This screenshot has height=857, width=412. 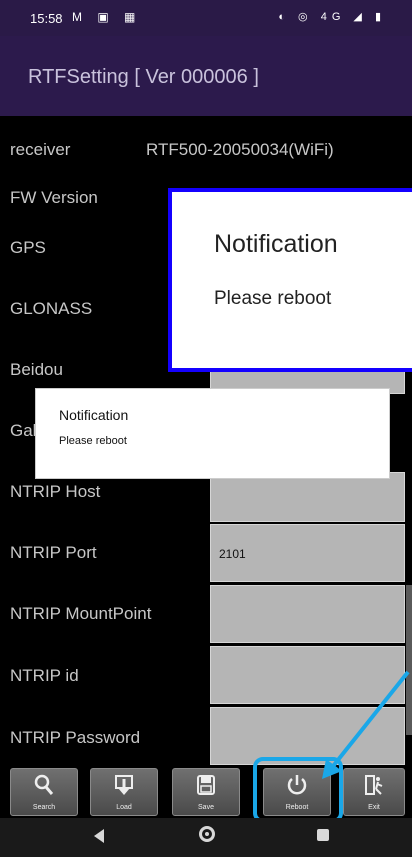 I want to click on exit-button: Exit, so click(x=374, y=792).